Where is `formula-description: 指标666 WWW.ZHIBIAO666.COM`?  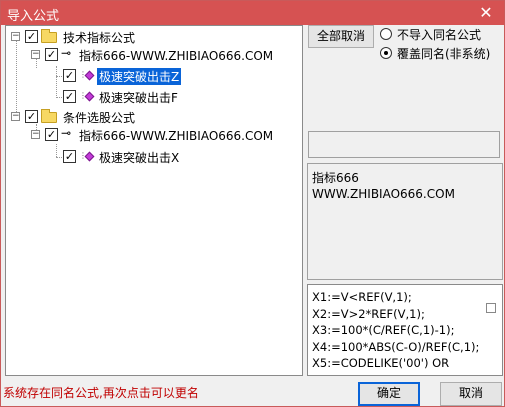 formula-description: 指标666 WWW.ZHIBIAO666.COM is located at coordinates (405, 221).